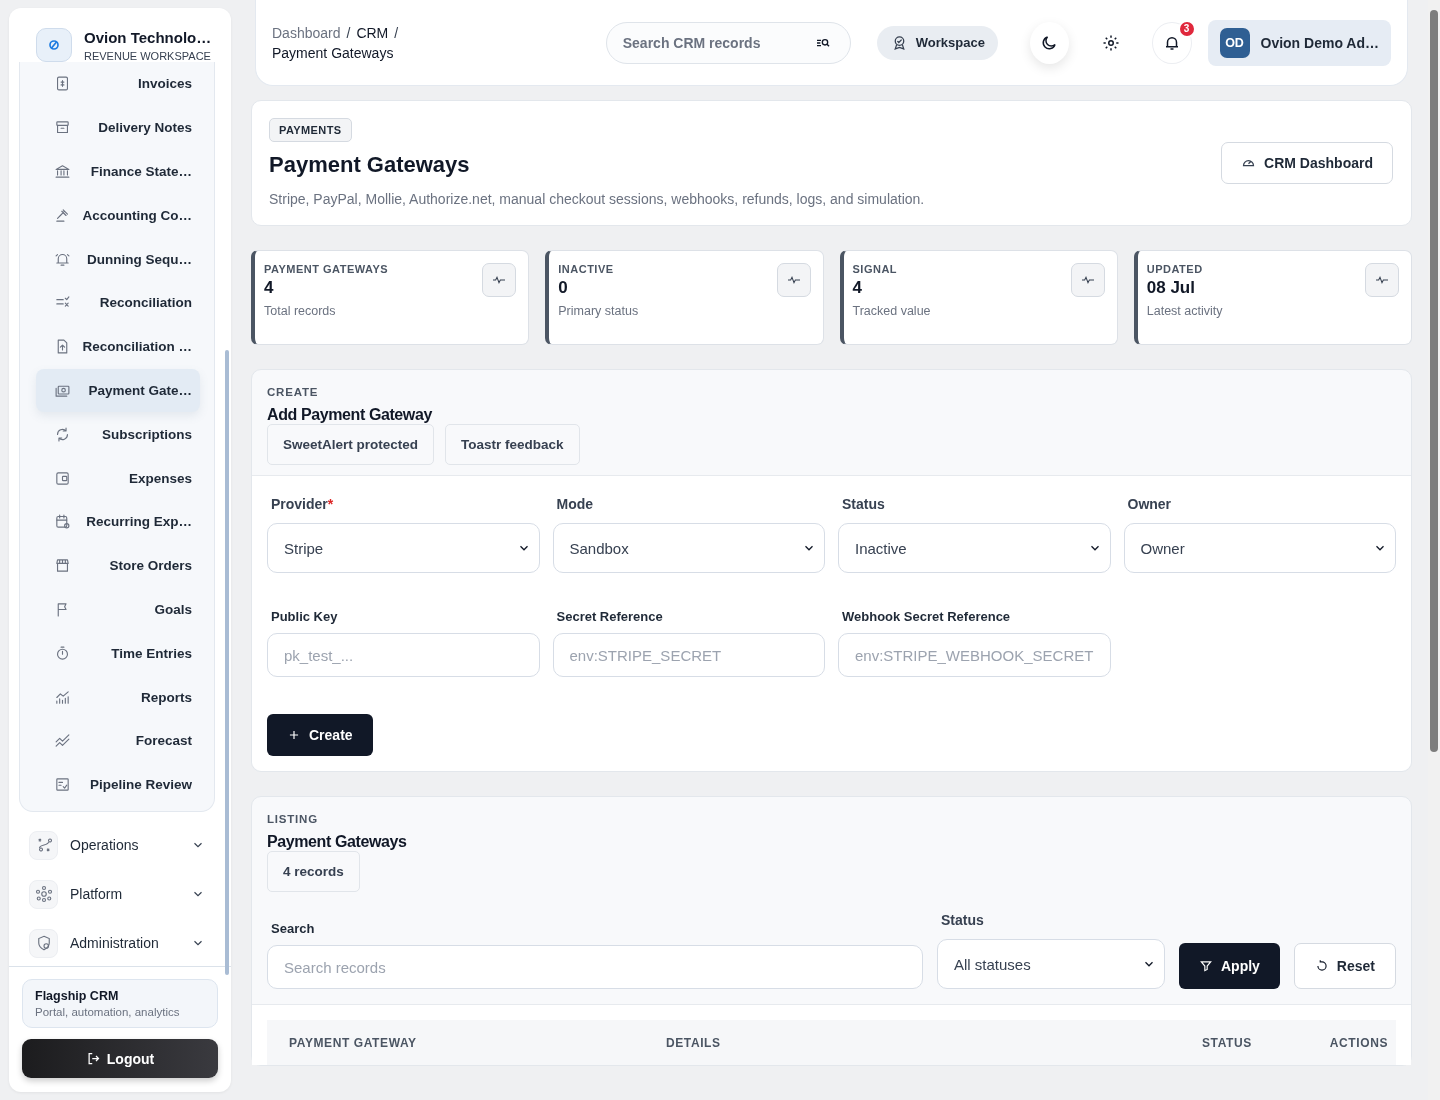 Image resolution: width=1440 pixels, height=1100 pixels. What do you see at coordinates (586, 269) in the screenshot?
I see `stat-label: INACTIVE` at bounding box center [586, 269].